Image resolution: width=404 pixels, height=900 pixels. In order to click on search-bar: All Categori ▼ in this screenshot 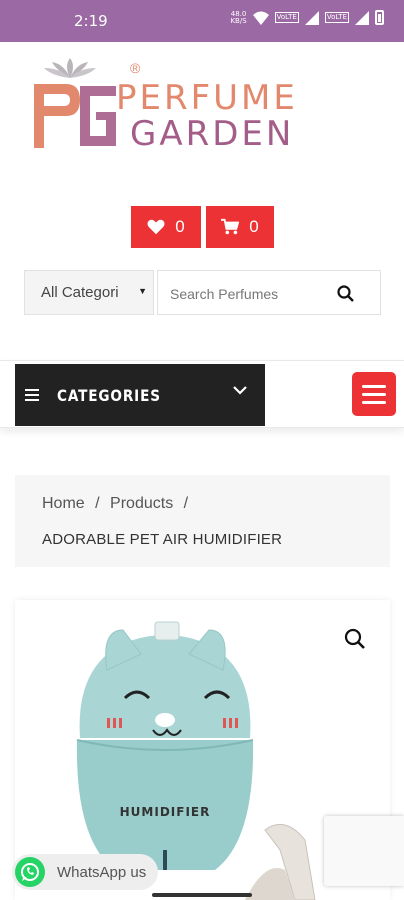, I will do `click(202, 293)`.